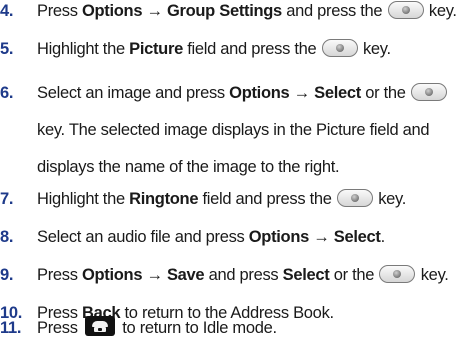 The image size is (459, 340). What do you see at coordinates (7, 11) in the screenshot?
I see `step-number: 4.` at bounding box center [7, 11].